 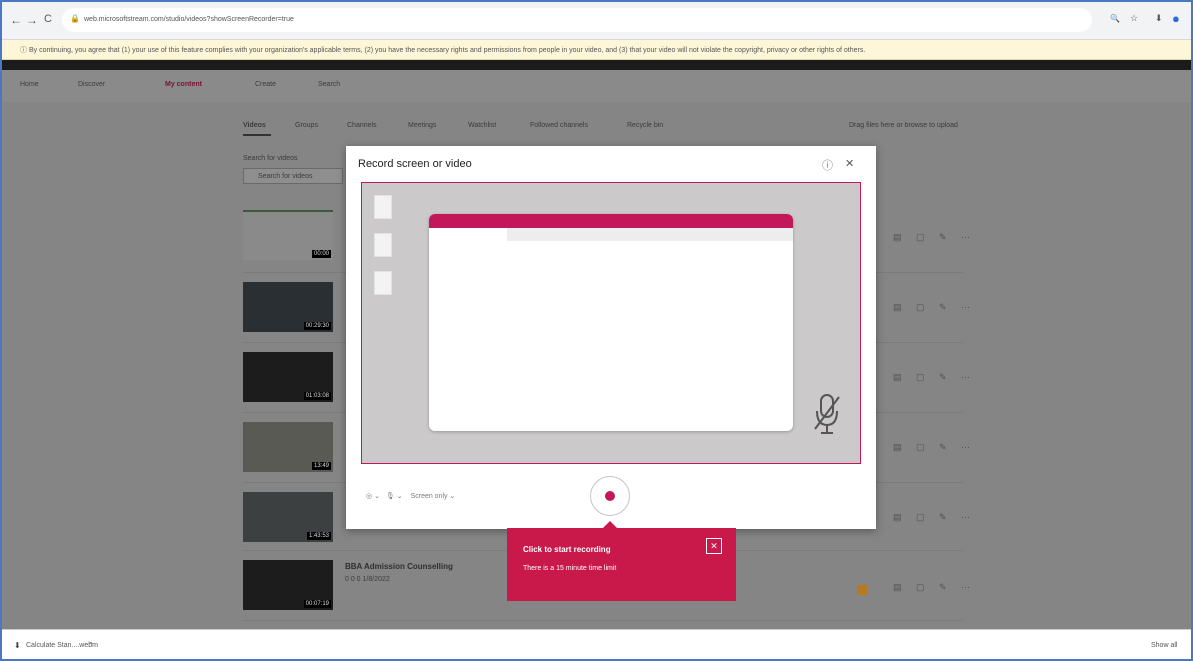 I want to click on profile-avatar-icon: ●, so click(x=1176, y=18).